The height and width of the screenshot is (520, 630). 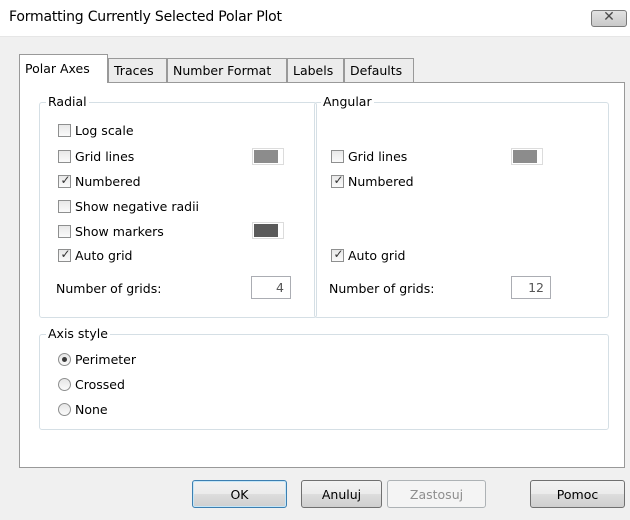 I want to click on radial-grid-lines-color-button, so click(x=268, y=156).